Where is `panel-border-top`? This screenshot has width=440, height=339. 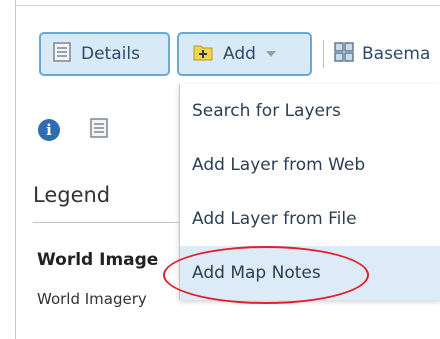
panel-border-top is located at coordinates (227, 5).